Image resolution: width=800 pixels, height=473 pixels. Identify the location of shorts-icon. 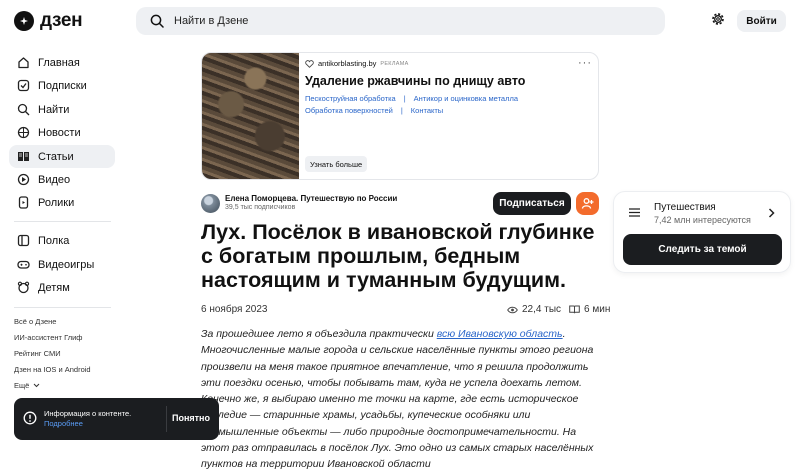
(23, 202).